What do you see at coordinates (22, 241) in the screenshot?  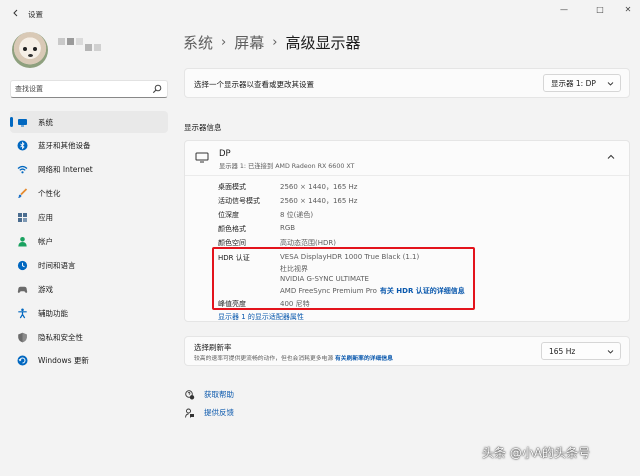 I see `account-icon` at bounding box center [22, 241].